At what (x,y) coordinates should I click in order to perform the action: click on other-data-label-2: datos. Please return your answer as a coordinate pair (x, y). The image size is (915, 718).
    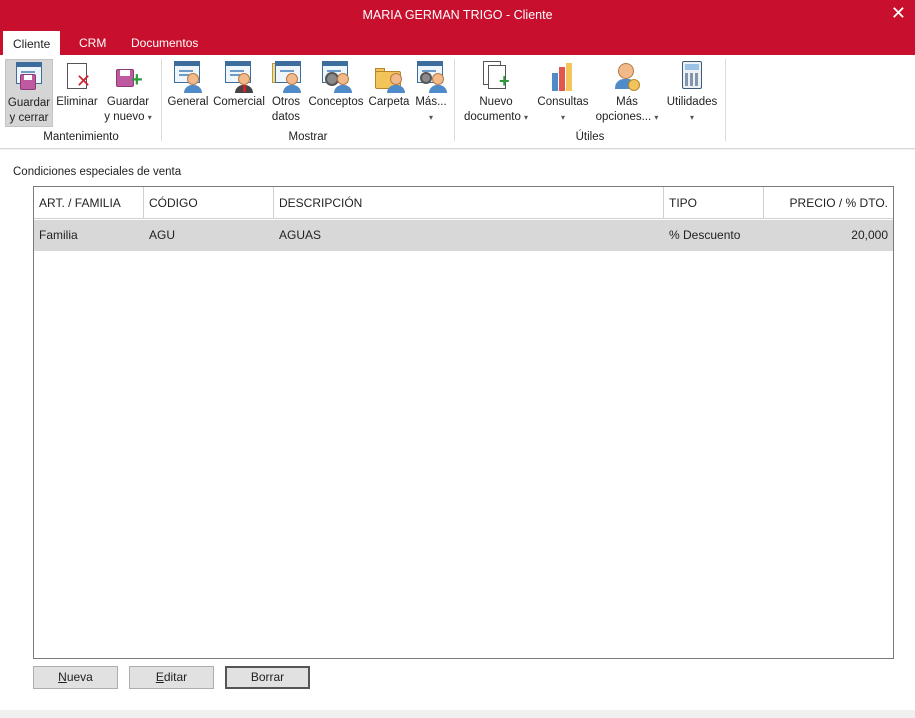
    Looking at the image, I should click on (286, 117).